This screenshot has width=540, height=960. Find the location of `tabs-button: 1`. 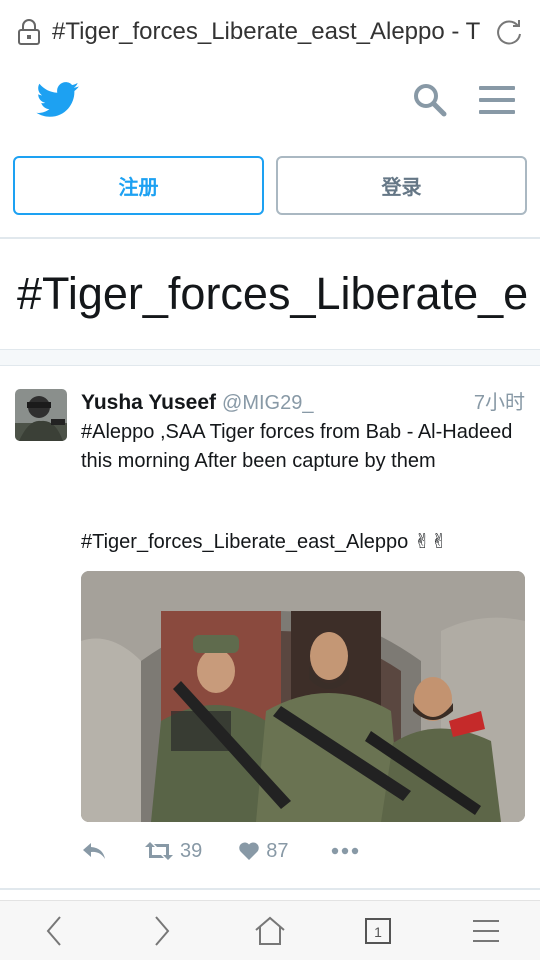

tabs-button: 1 is located at coordinates (378, 931).